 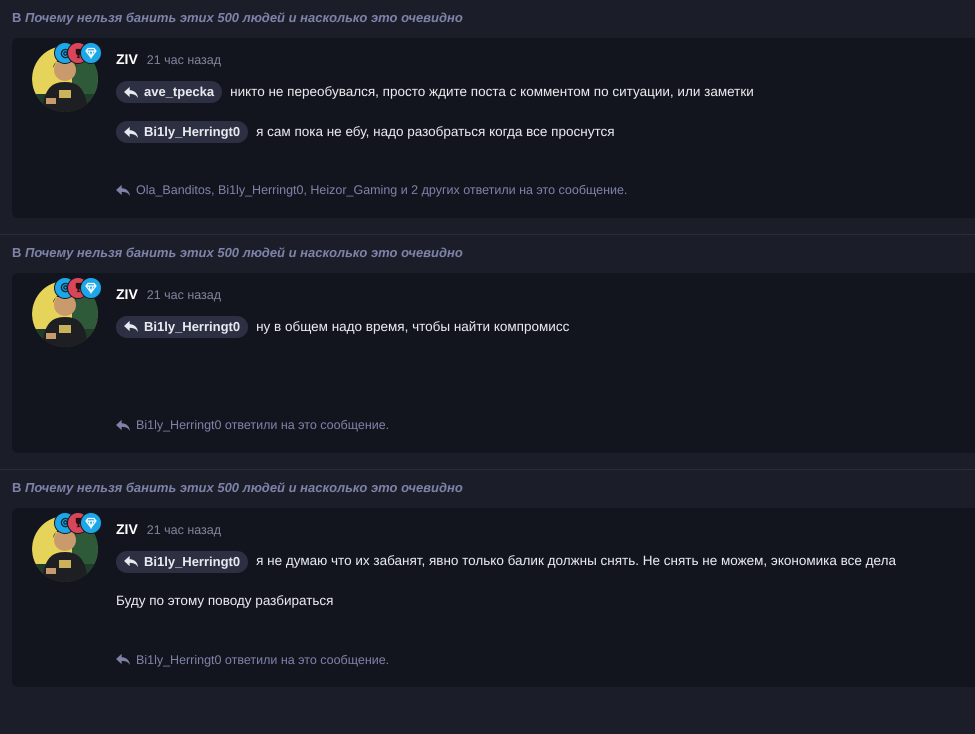 I want to click on message-text: ну в общем надо время, чтобы найти компромисс, so click(x=413, y=327).